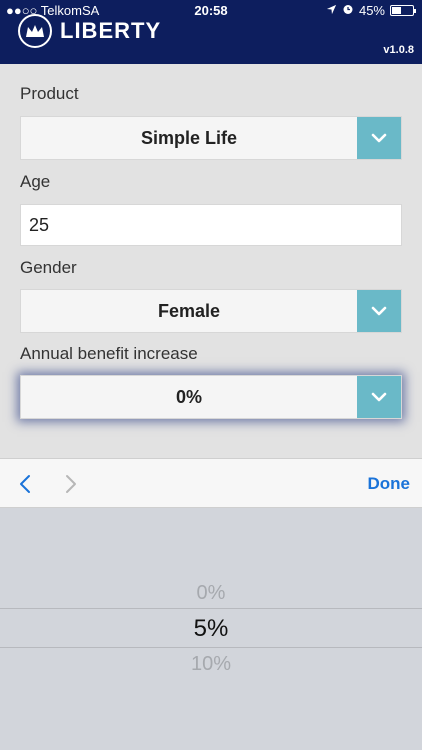 The width and height of the screenshot is (422, 750). What do you see at coordinates (49, 93) in the screenshot?
I see `product-label: Product` at bounding box center [49, 93].